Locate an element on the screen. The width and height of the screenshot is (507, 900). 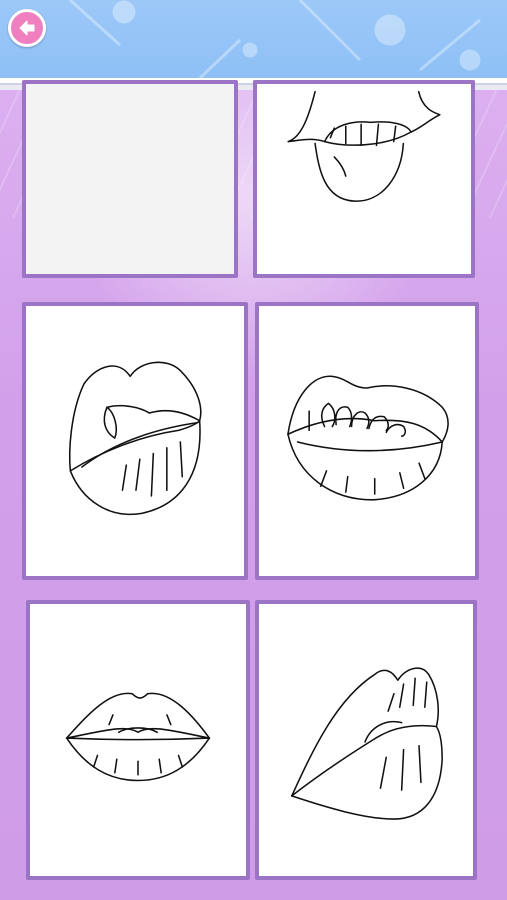
grid-item-lips-teeth-bite is located at coordinates (364, 179).